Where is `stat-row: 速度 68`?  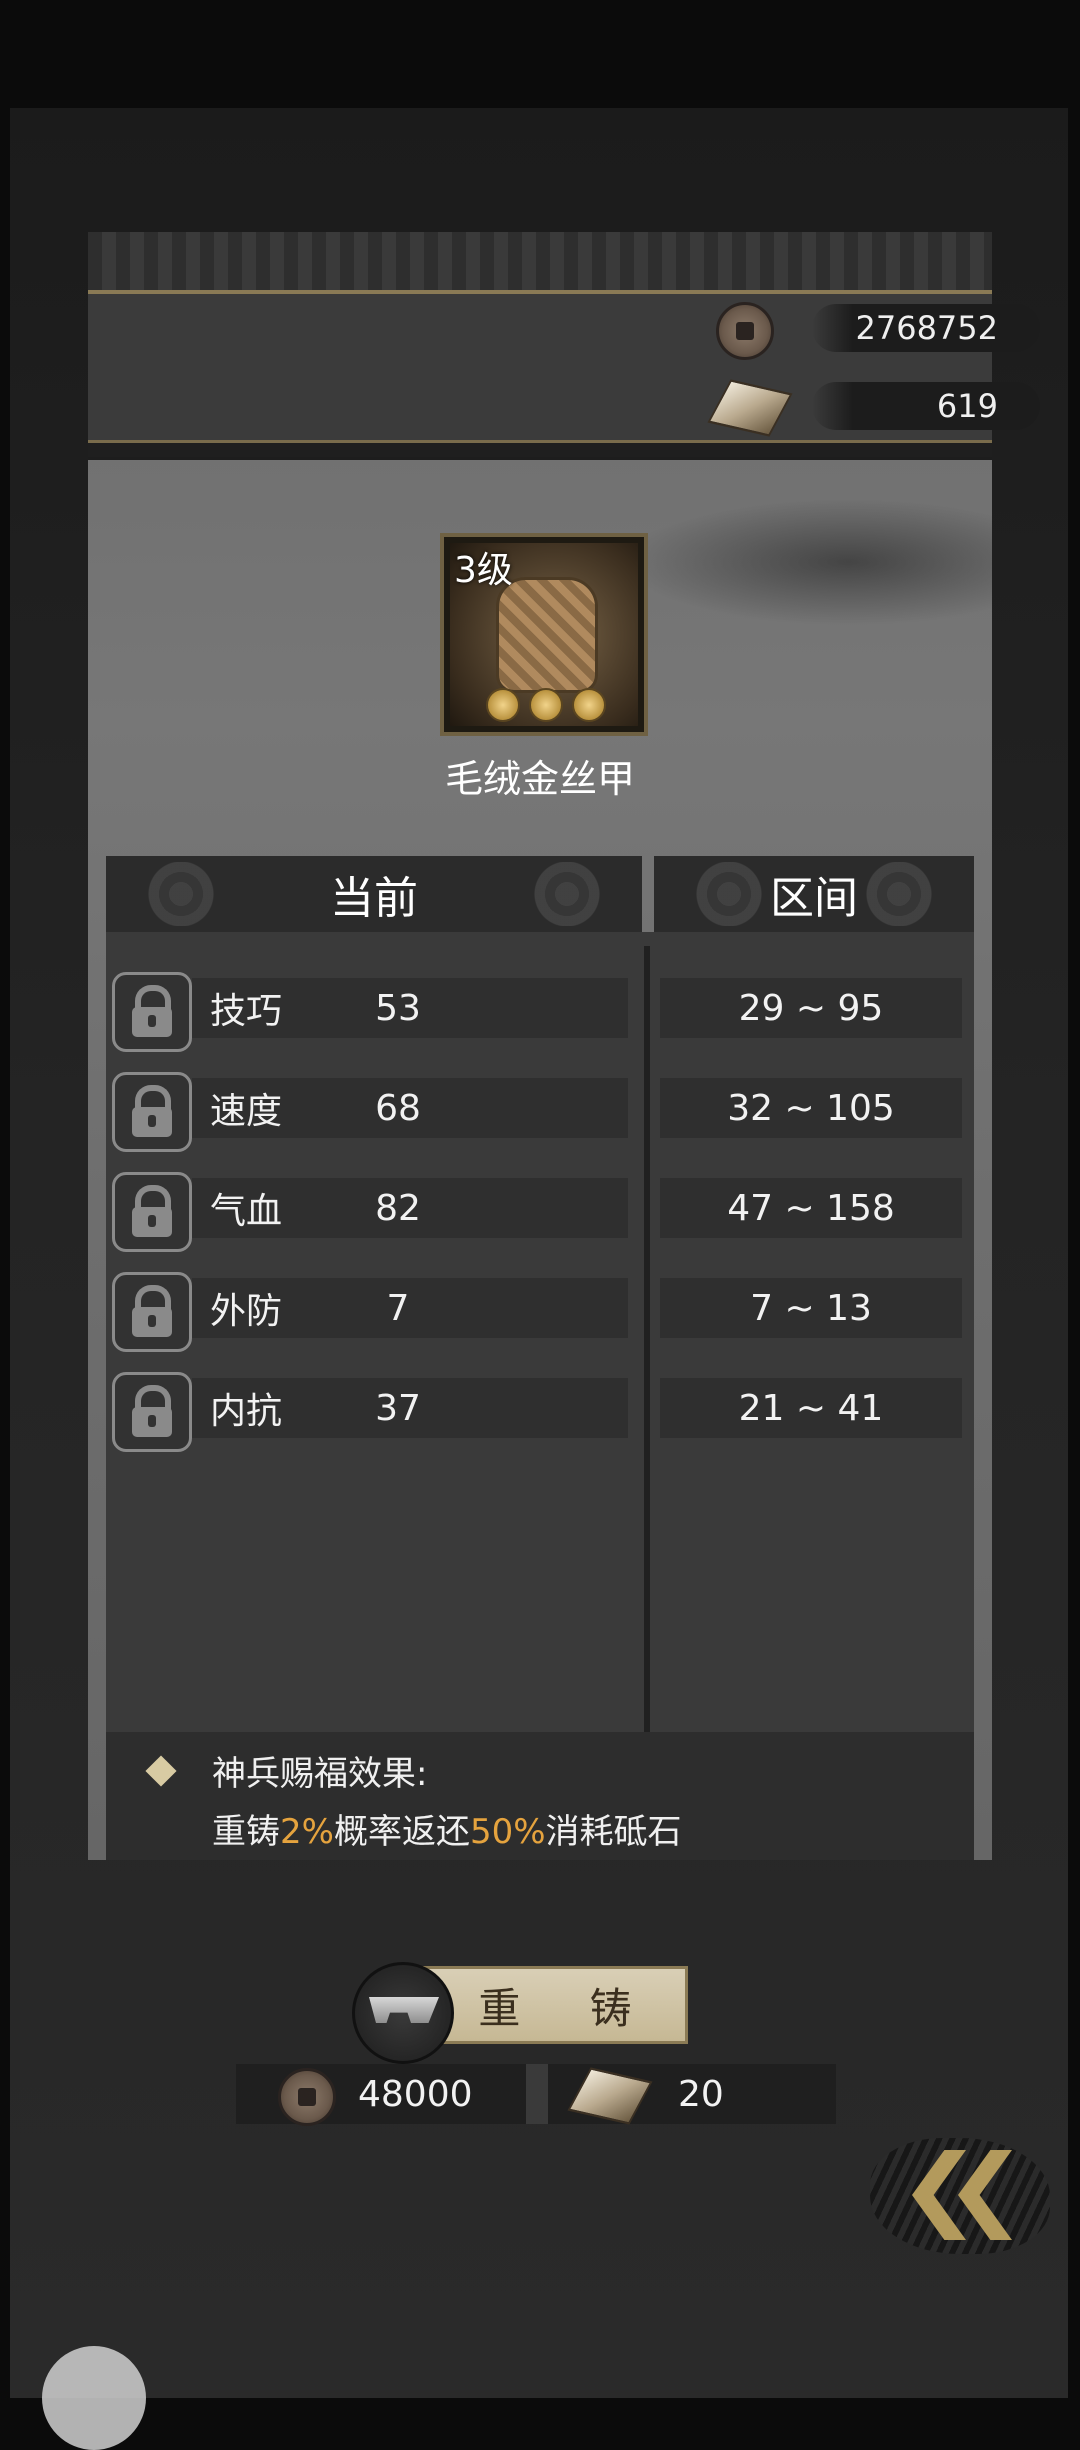
stat-row: 速度 68 is located at coordinates (410, 1108).